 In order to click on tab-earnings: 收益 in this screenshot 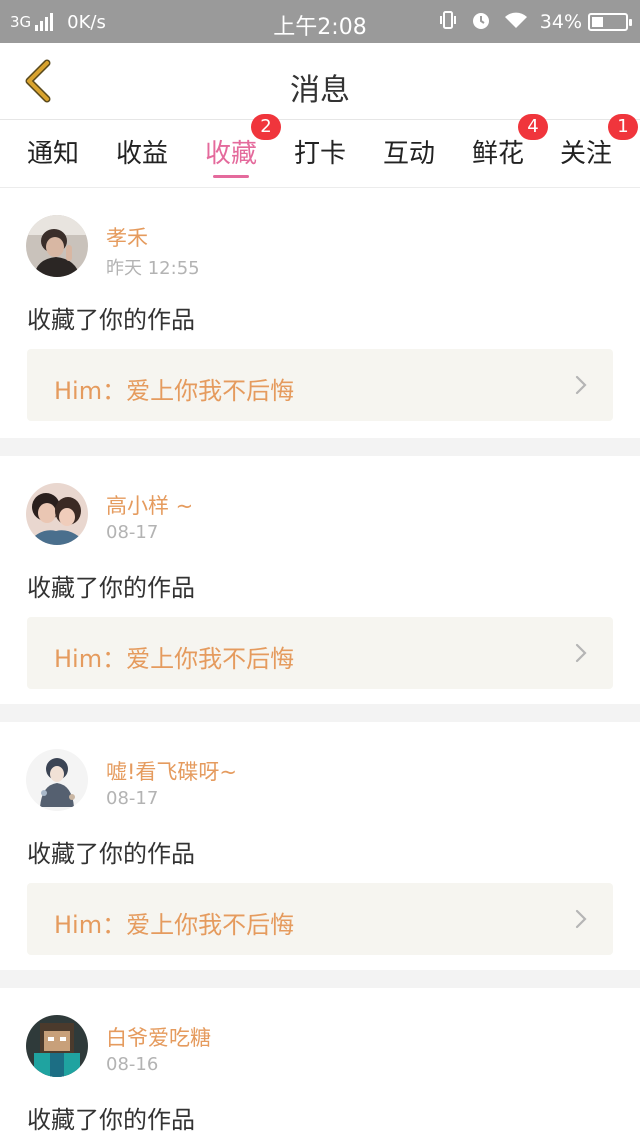, I will do `click(142, 154)`.